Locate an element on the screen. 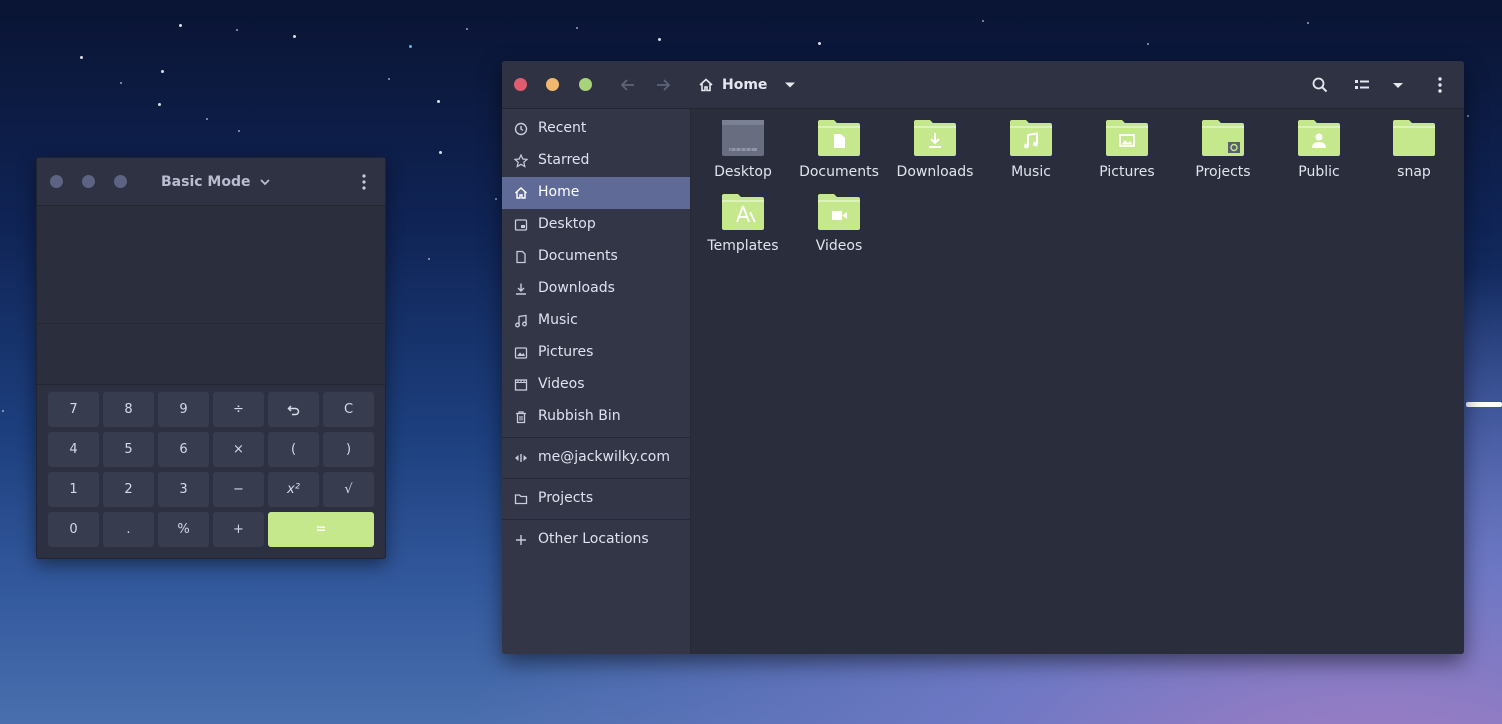  calculator-header: Basic Mode is located at coordinates (211, 182).